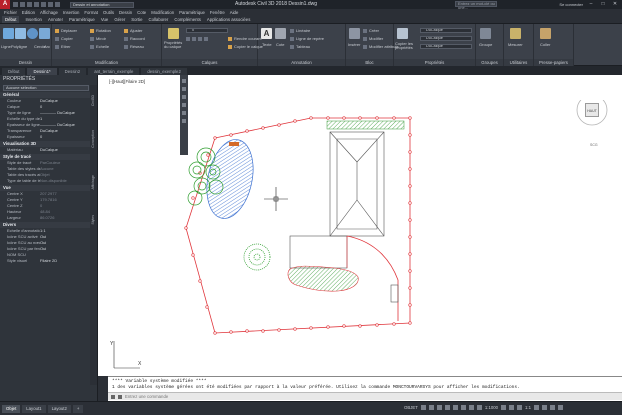 Image resolution: width=622 pixels, height=415 pixels. I want to click on ribbon-group-title: Annotation, so click(301, 62).